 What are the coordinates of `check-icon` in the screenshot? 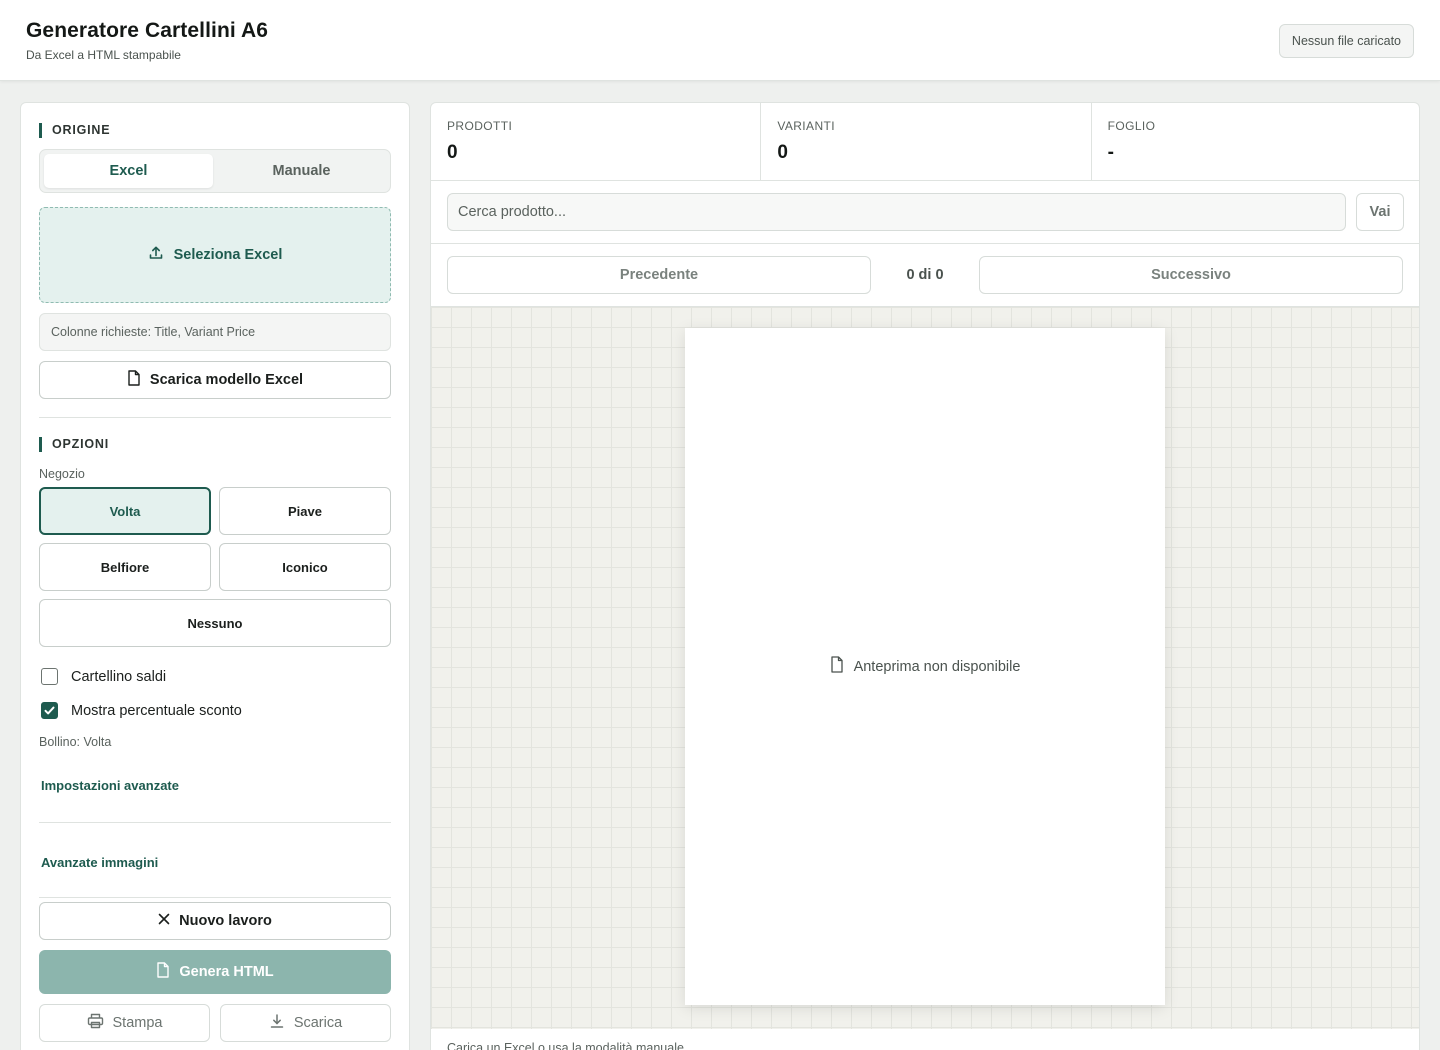 It's located at (49, 710).